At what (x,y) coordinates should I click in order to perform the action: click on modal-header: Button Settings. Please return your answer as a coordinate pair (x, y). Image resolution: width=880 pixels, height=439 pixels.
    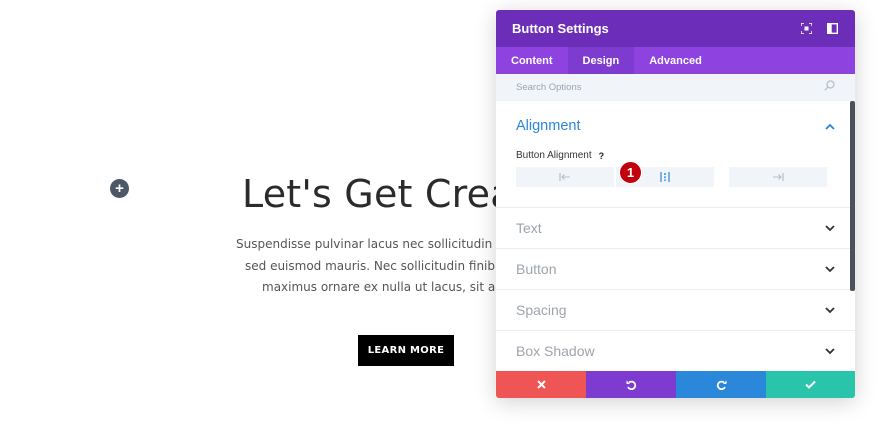
    Looking at the image, I should click on (675, 28).